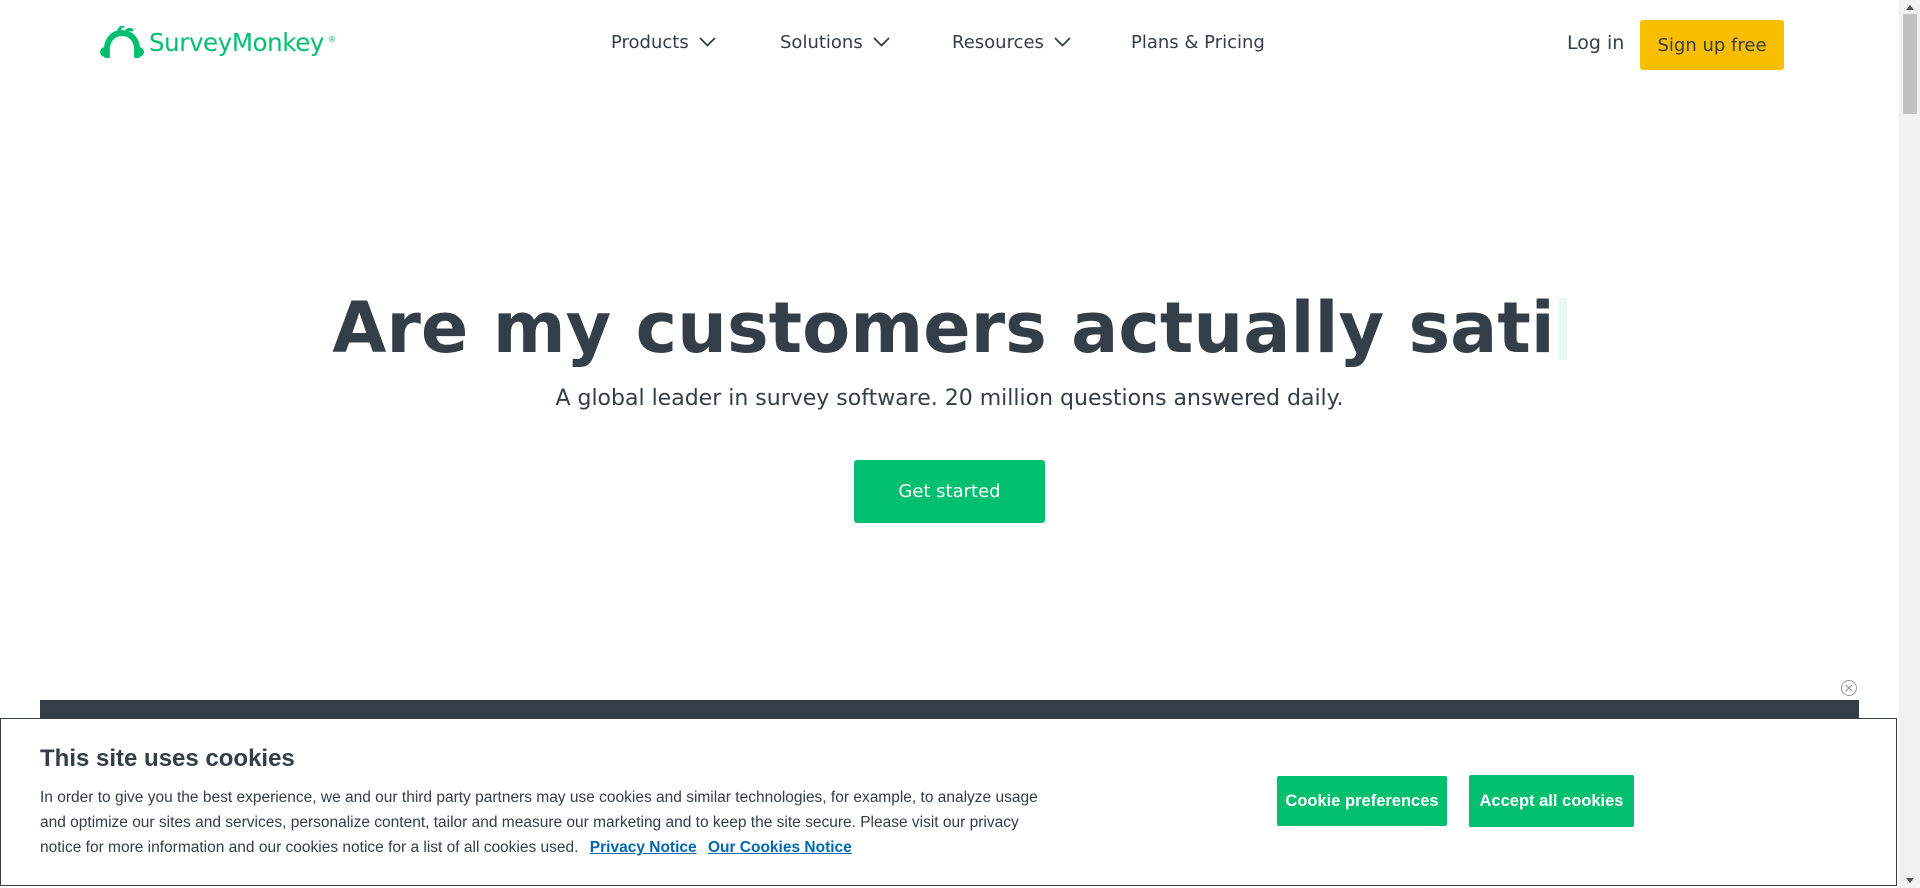  What do you see at coordinates (122, 42) in the screenshot?
I see `monkey-logo-icon` at bounding box center [122, 42].